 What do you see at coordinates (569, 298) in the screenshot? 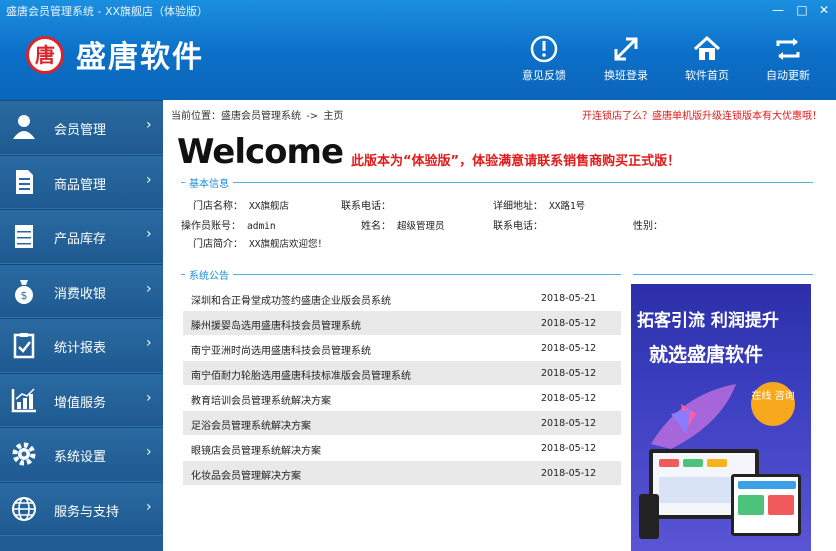
I see `announcement-date: 2018-05-21` at bounding box center [569, 298].